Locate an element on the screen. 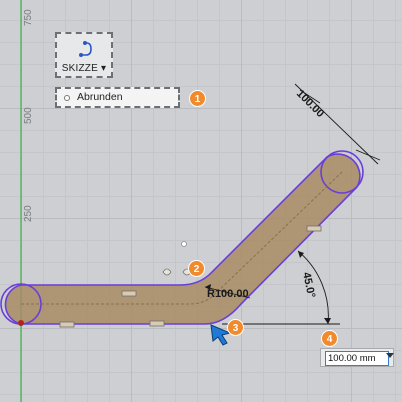 Image resolution: width=402 pixels, height=402 pixels. sketch-point is located at coordinates (184, 244).